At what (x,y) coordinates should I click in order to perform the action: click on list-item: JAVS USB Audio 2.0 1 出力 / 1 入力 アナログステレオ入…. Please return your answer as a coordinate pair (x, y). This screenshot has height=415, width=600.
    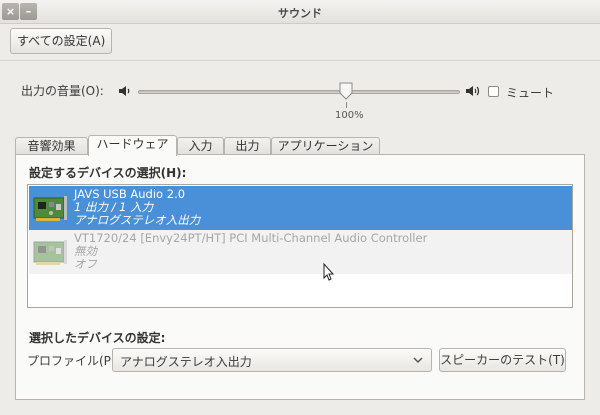
    Looking at the image, I should click on (300, 208).